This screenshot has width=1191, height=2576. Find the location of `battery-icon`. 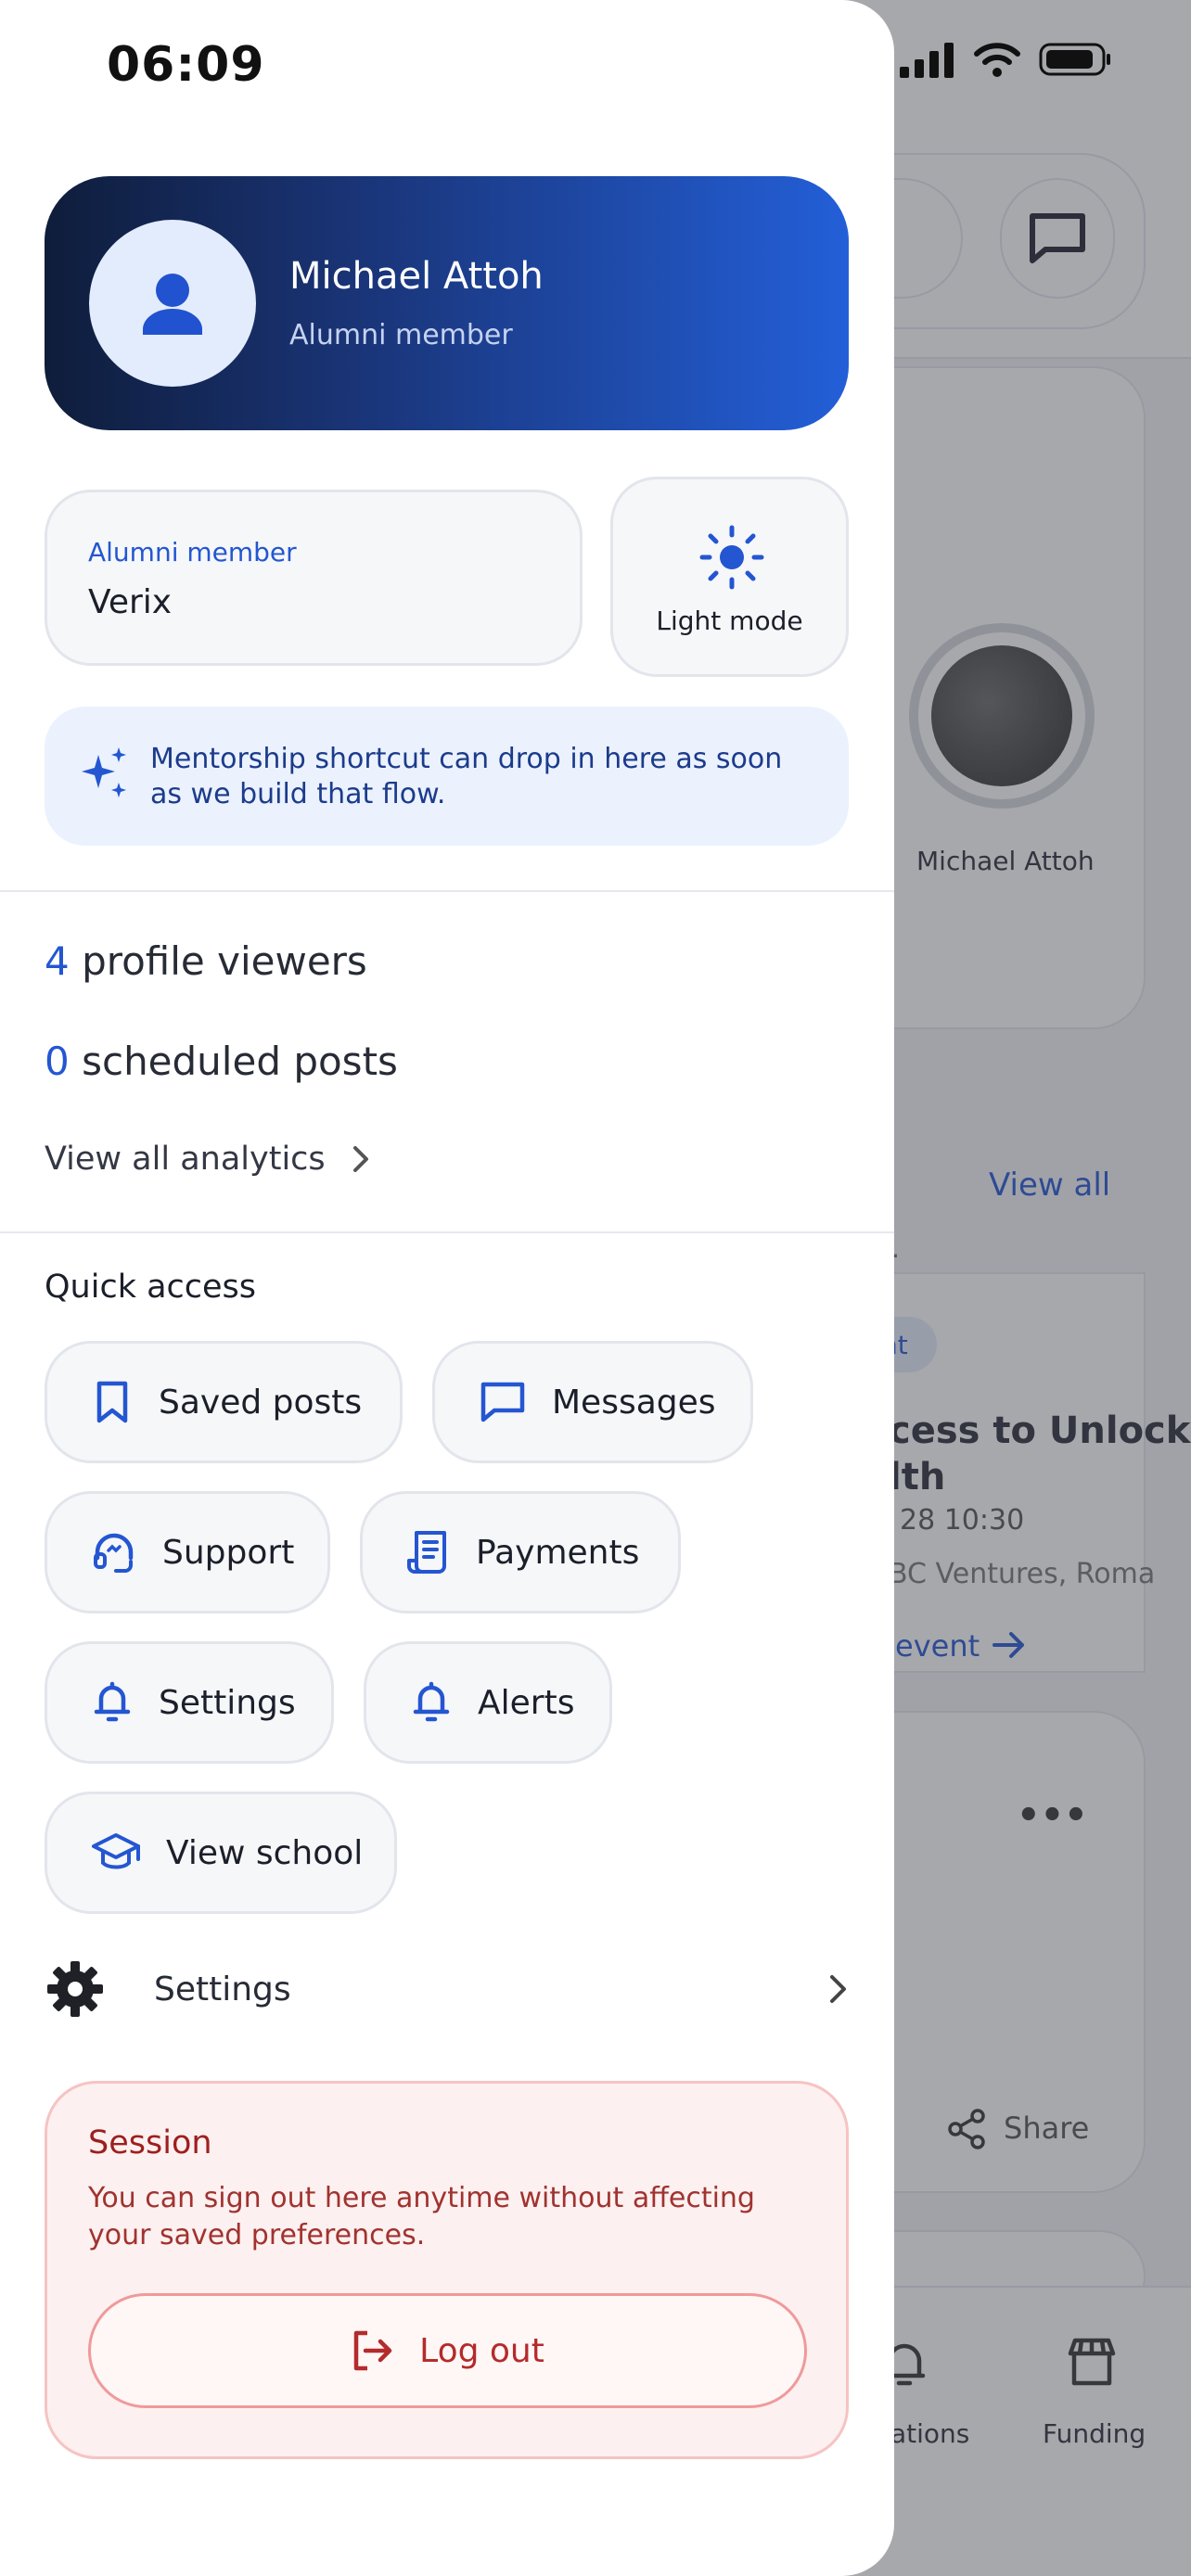

battery-icon is located at coordinates (1074, 59).